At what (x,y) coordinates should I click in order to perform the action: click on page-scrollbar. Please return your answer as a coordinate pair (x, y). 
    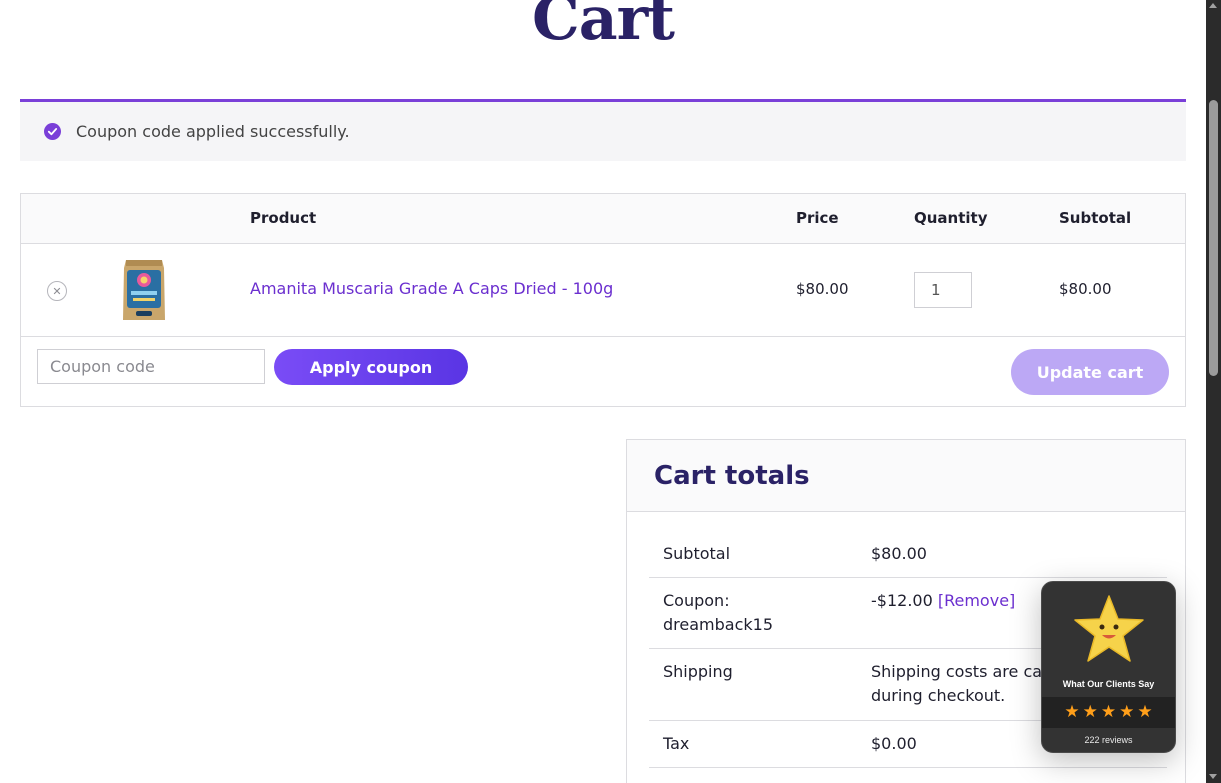
    Looking at the image, I should click on (1213, 391).